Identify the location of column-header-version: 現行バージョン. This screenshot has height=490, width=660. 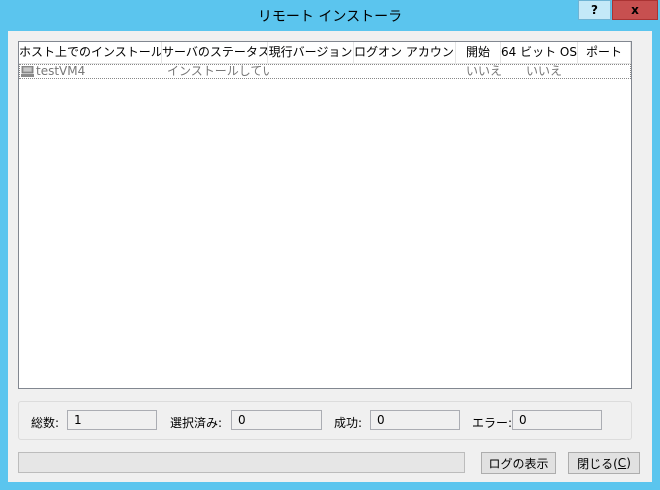
(311, 52).